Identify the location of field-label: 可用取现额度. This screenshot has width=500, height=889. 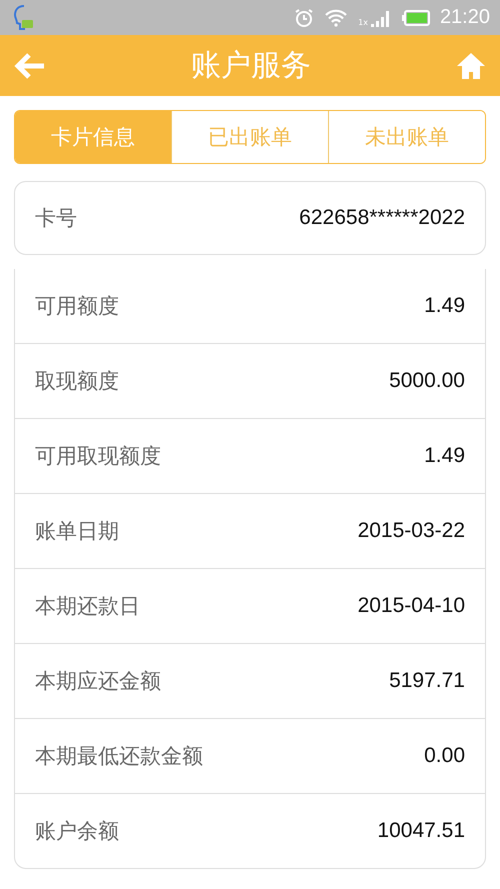
(98, 456).